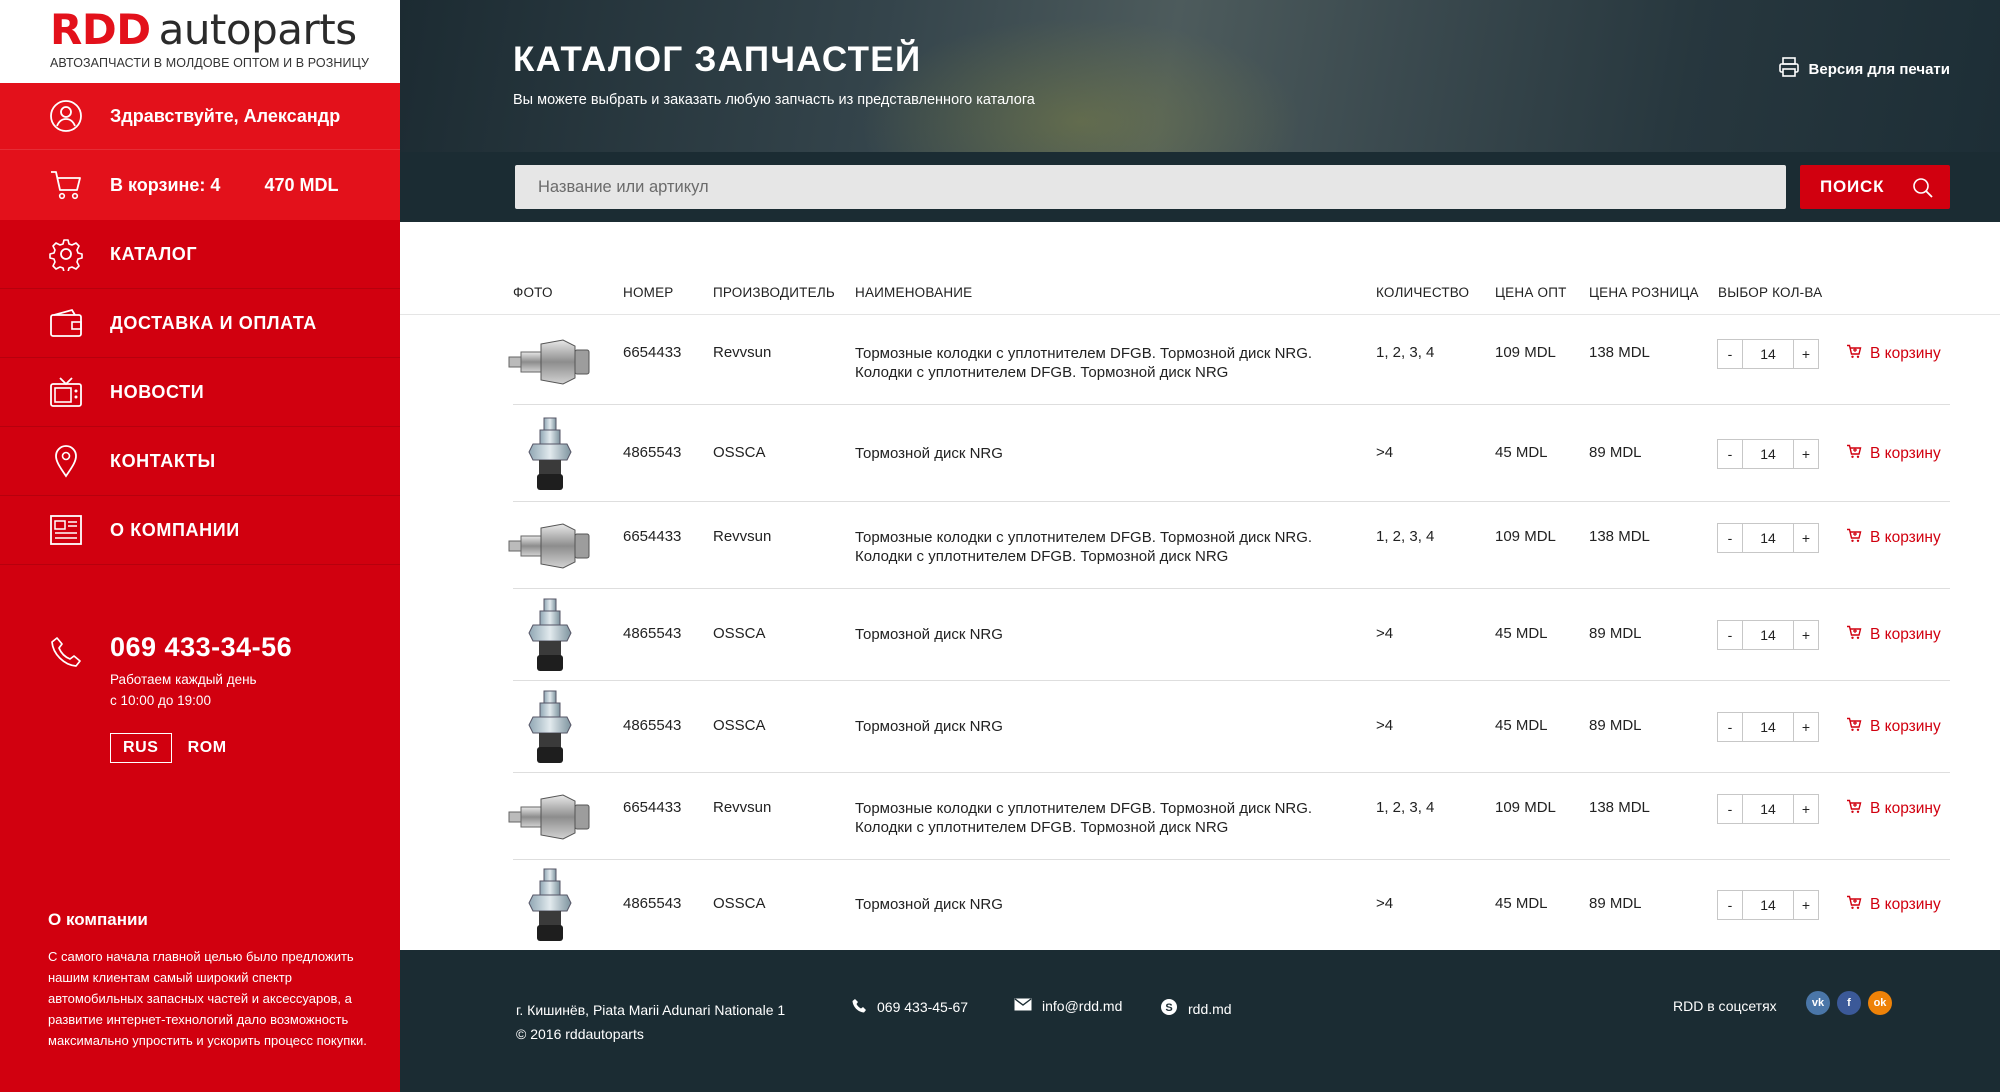 The width and height of the screenshot is (2000, 1092). I want to click on menu-item-news: НОВОСТИ, so click(200, 392).